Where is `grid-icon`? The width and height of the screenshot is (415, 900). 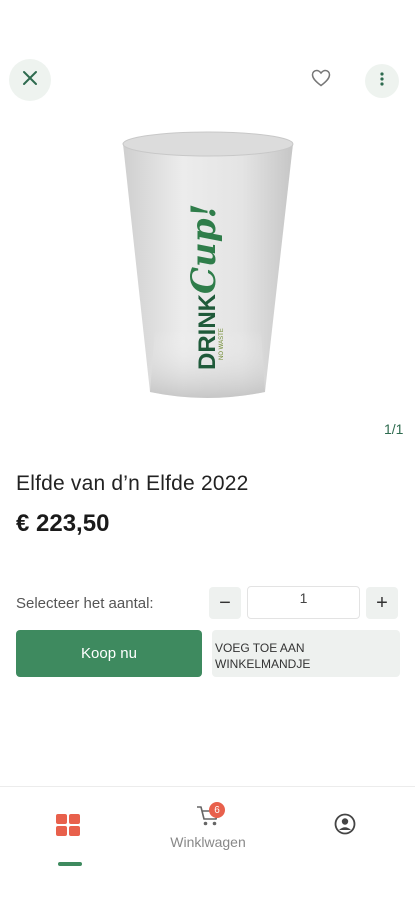
grid-icon is located at coordinates (68, 827).